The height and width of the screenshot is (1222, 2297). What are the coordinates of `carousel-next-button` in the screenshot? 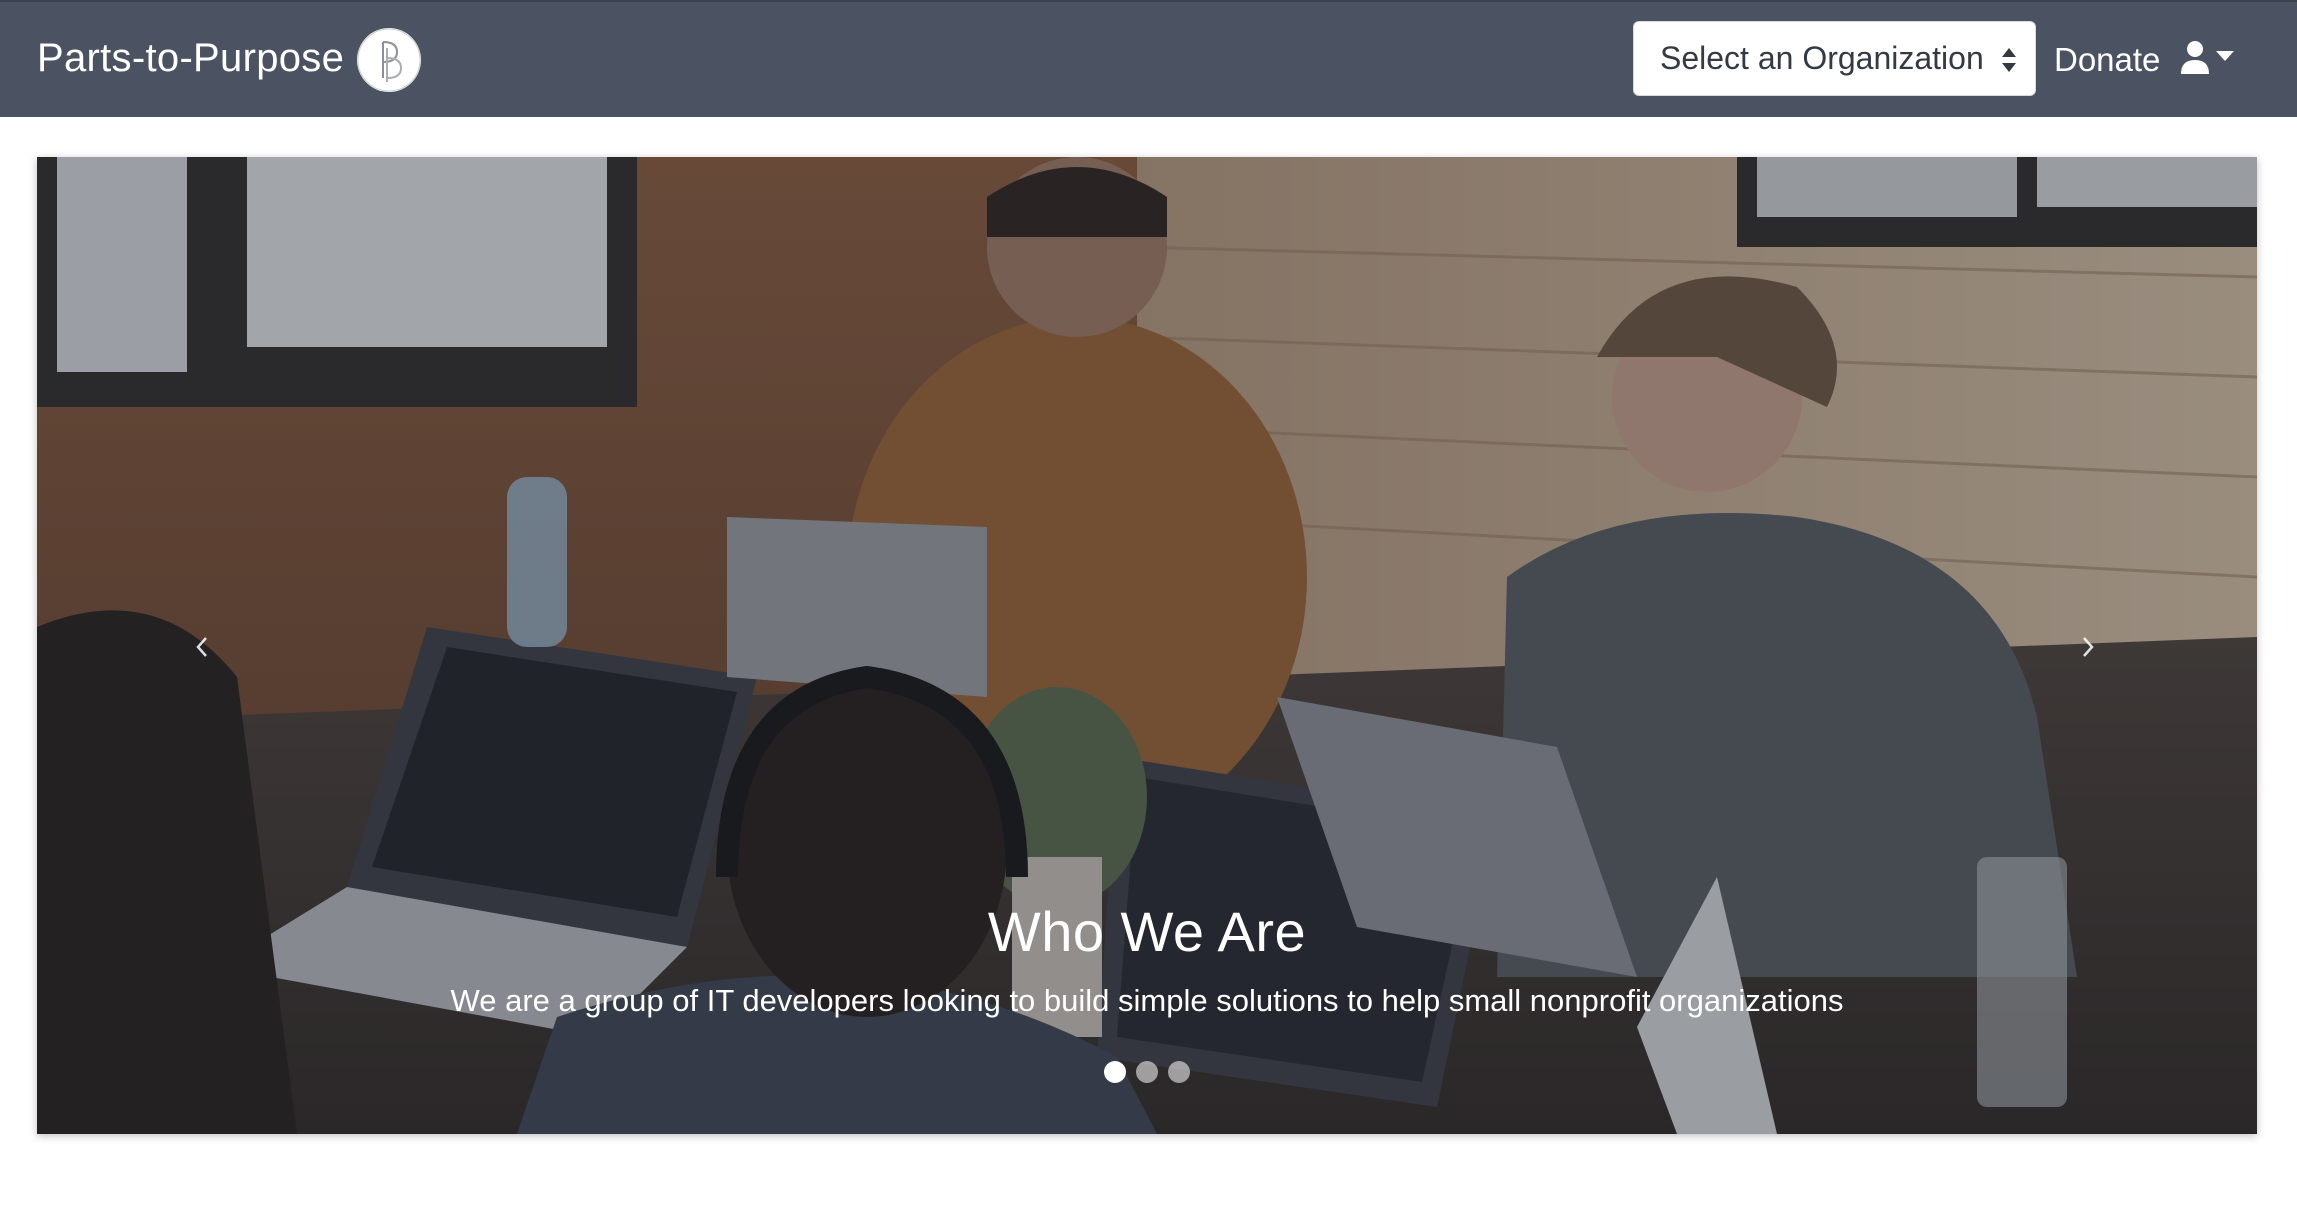 It's located at (2088, 647).